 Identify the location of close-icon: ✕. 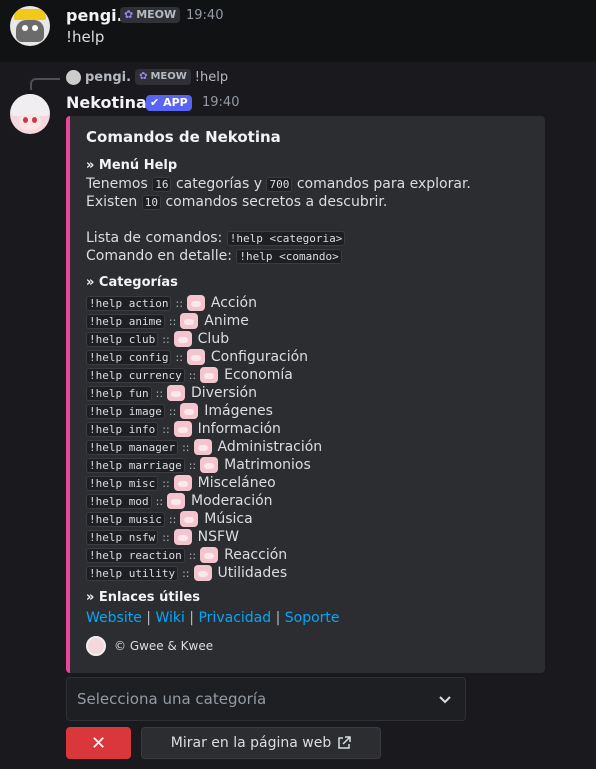
(98, 743).